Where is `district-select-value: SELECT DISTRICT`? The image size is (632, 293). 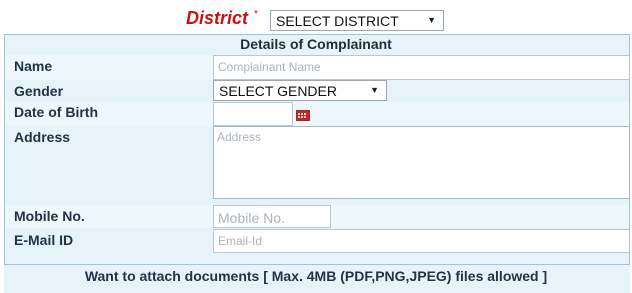 district-select-value: SELECT DISTRICT is located at coordinates (337, 21).